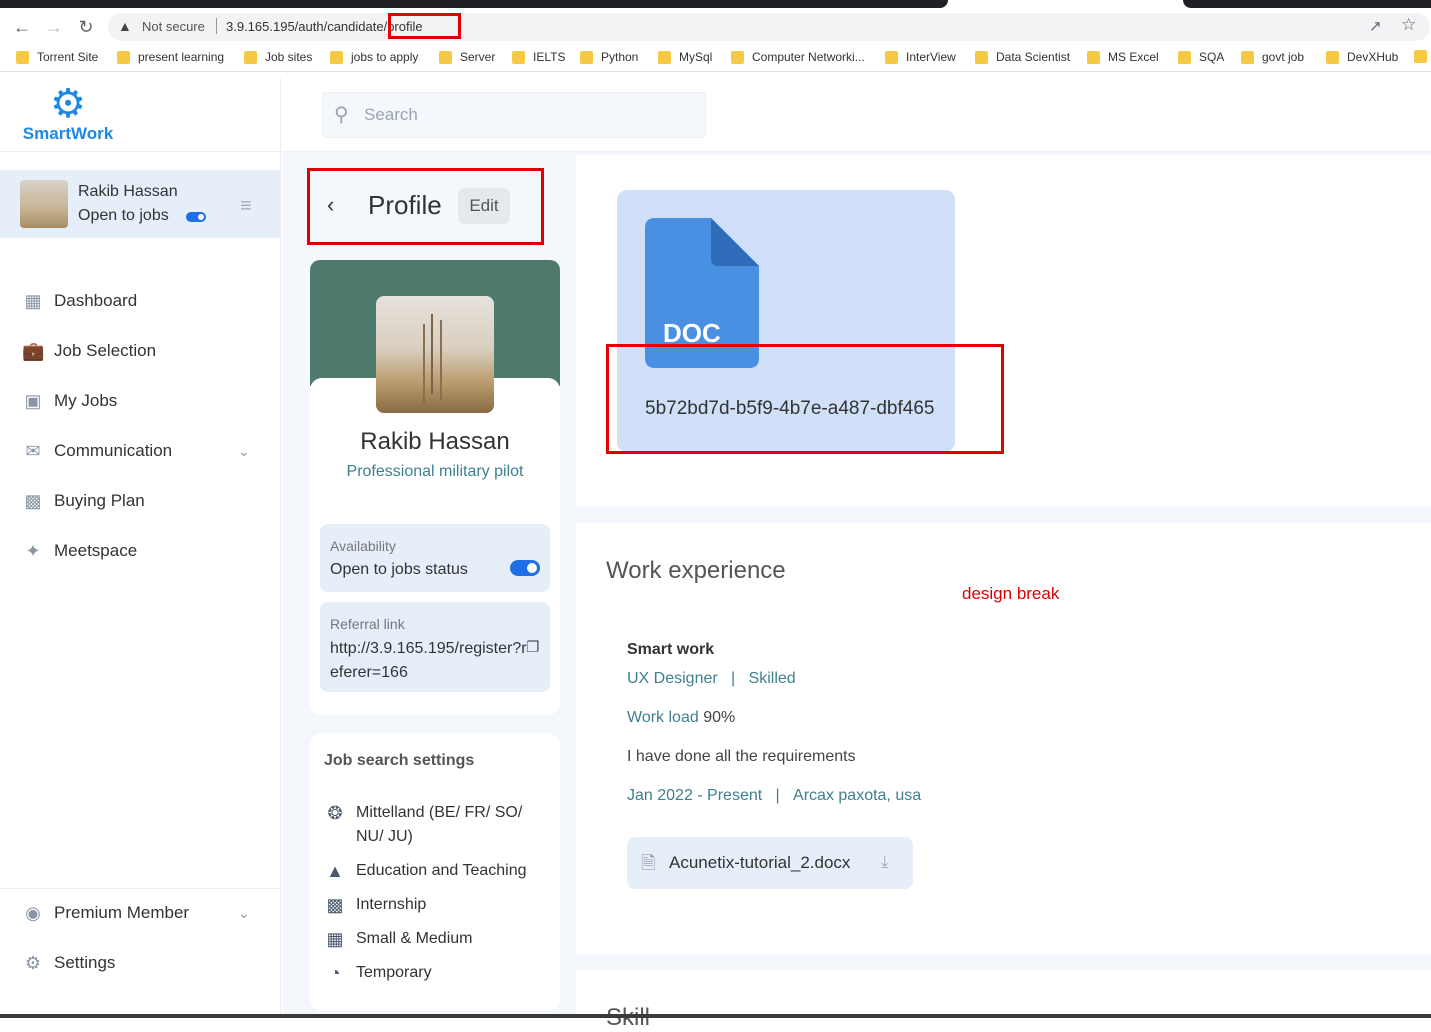 Image resolution: width=1431 pixels, height=1032 pixels. I want to click on nav-dashboard: ▦ Dashboard, so click(79, 301).